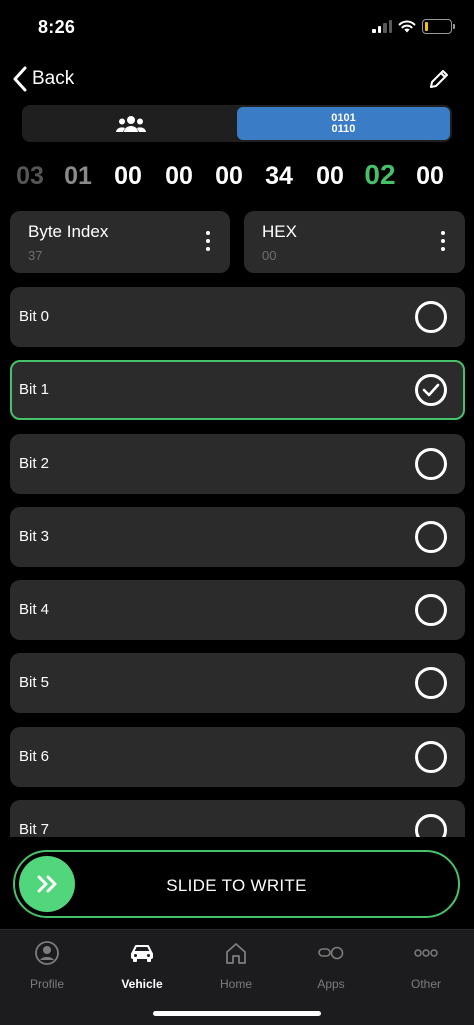 The width and height of the screenshot is (474, 1025). What do you see at coordinates (237, 1013) in the screenshot?
I see `home-indicator` at bounding box center [237, 1013].